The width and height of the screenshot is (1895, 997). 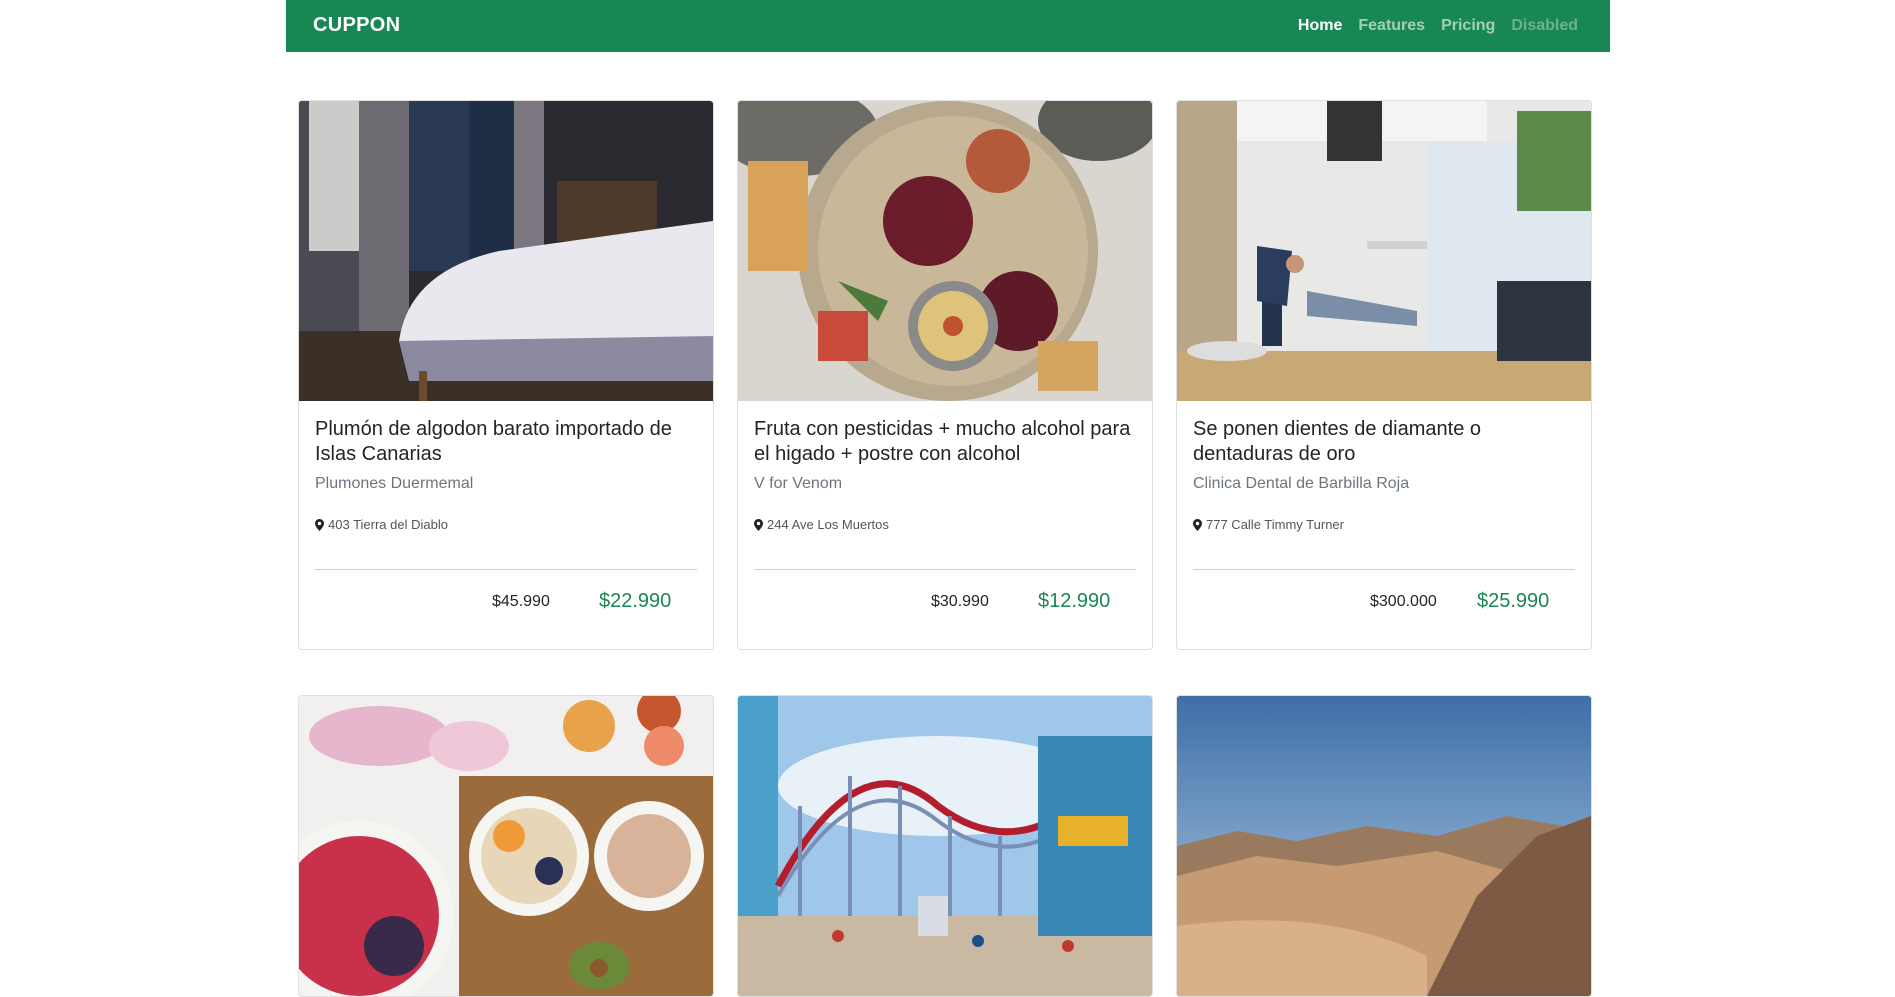 What do you see at coordinates (1438, 26) in the screenshot?
I see `nav-links: Home Features Pricing Disabled` at bounding box center [1438, 26].